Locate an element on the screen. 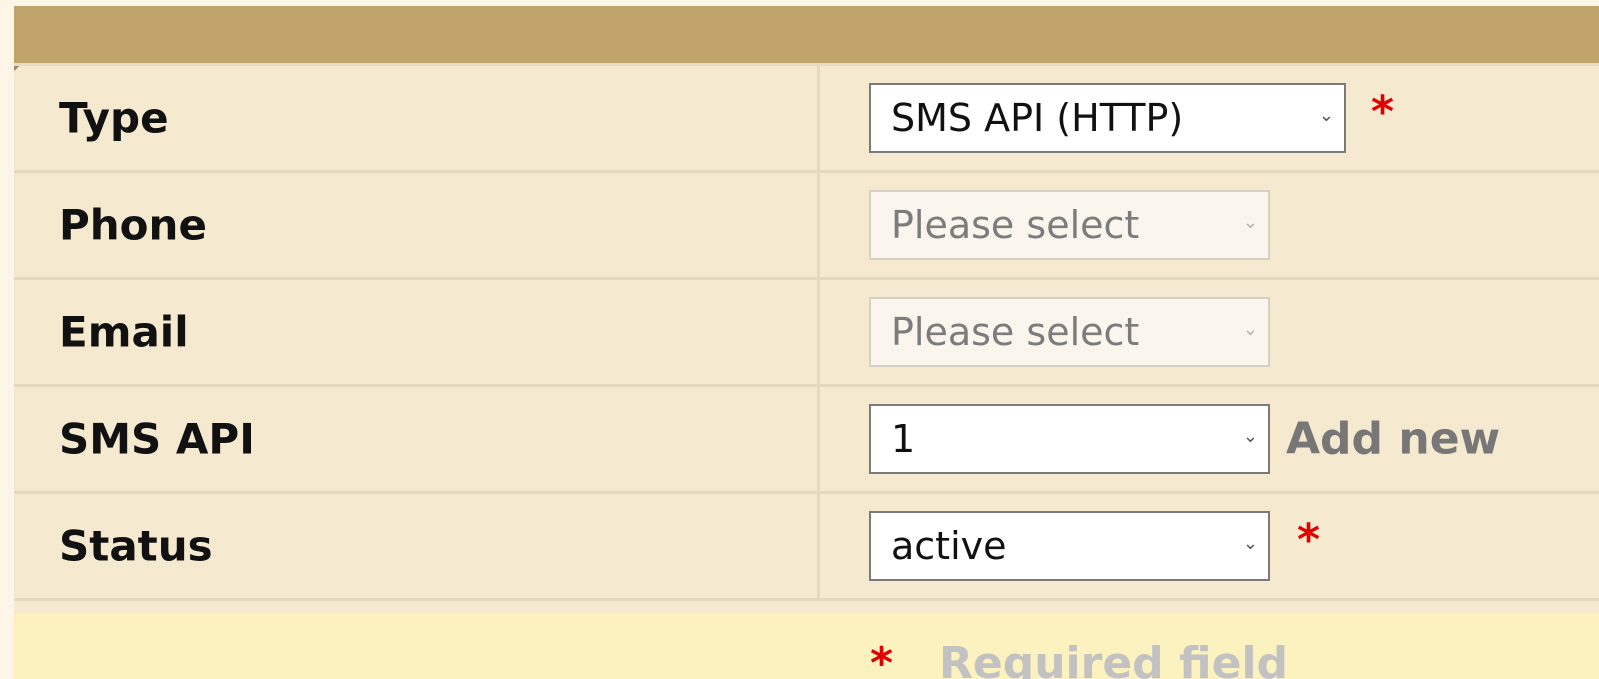  status-select-value: active is located at coordinates (949, 546).